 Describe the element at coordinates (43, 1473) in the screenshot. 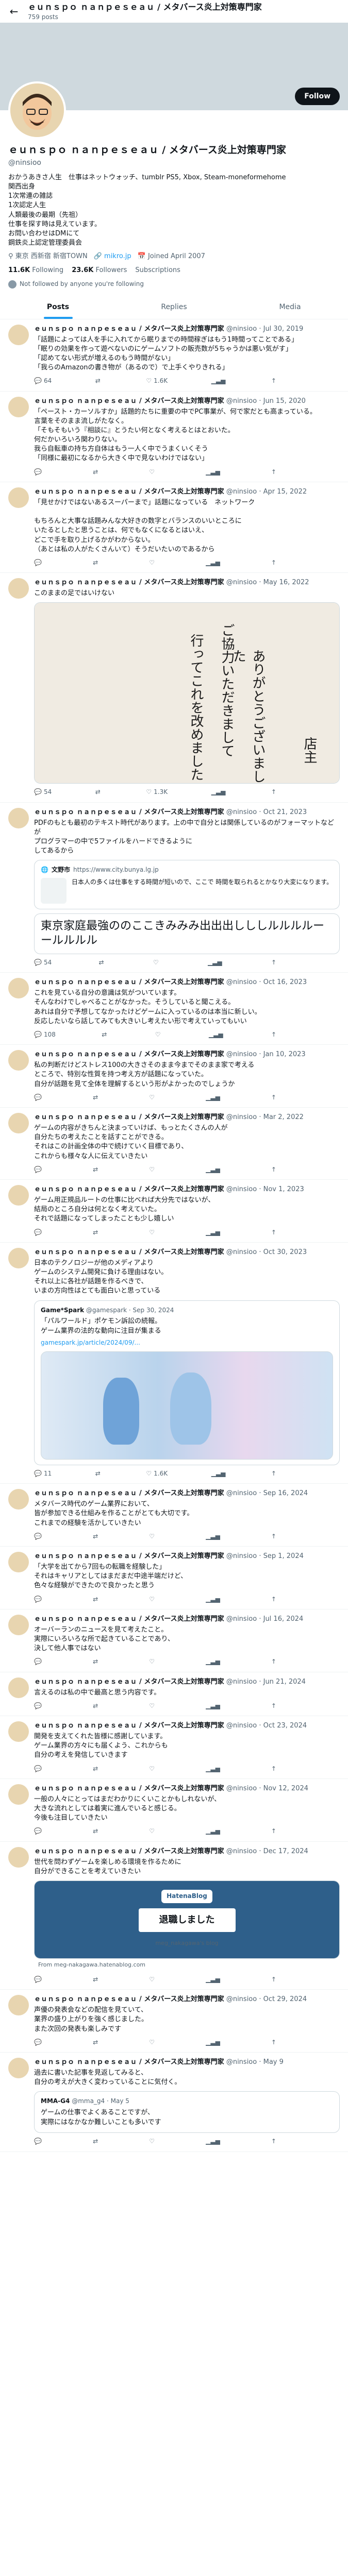

I see `reply-button: 💬 11` at that location.